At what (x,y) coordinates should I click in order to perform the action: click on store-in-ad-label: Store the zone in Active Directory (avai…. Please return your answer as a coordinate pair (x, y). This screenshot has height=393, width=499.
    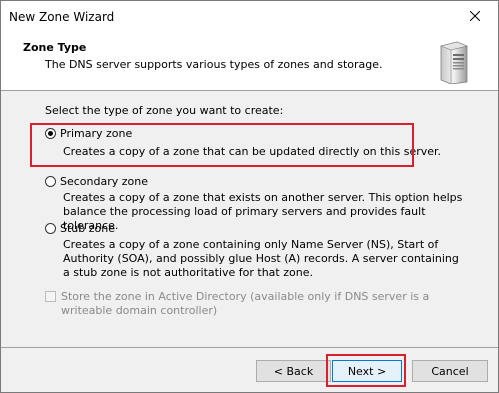
    Looking at the image, I should click on (245, 303).